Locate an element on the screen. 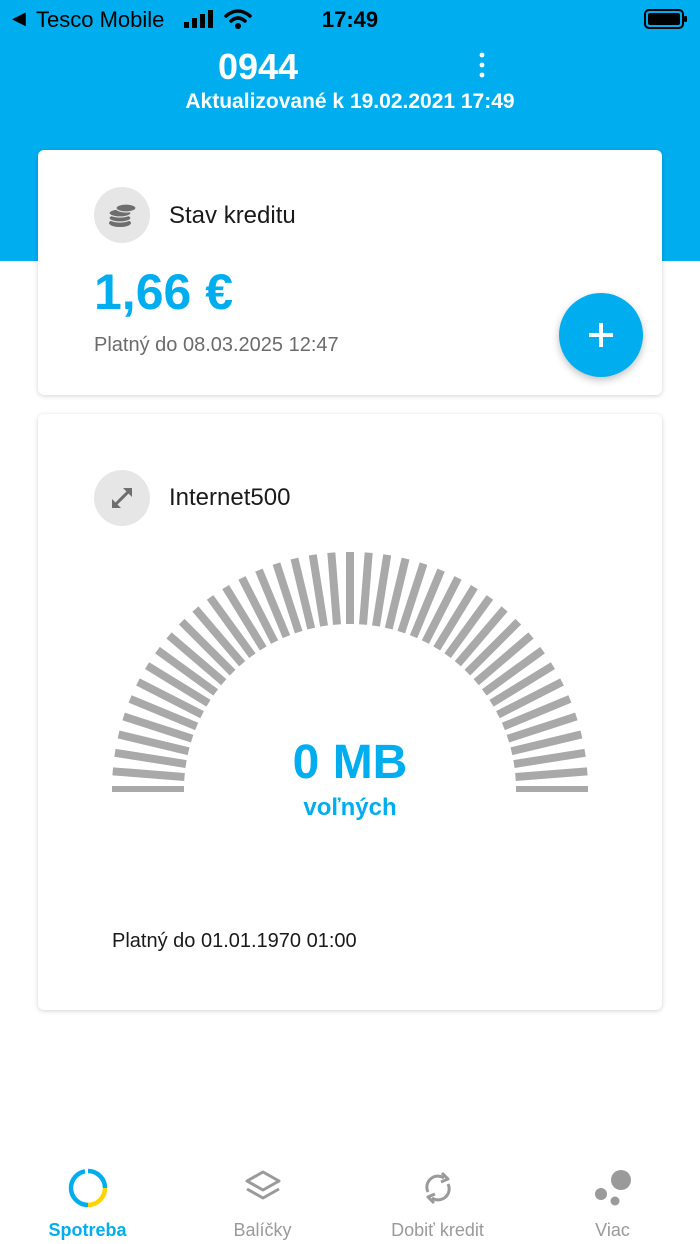 This screenshot has width=700, height=1244. plus-icon is located at coordinates (601, 335).